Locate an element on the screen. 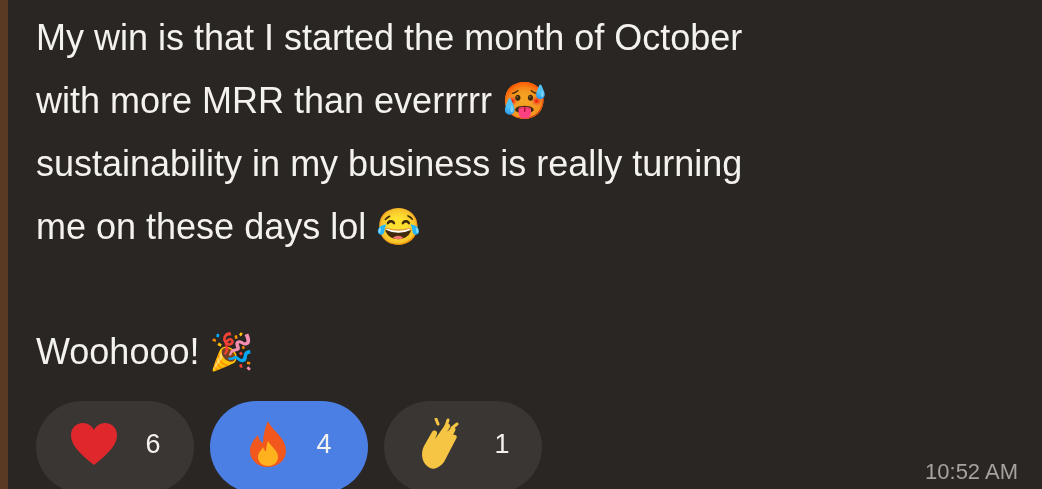  heart-icon is located at coordinates (94, 444).